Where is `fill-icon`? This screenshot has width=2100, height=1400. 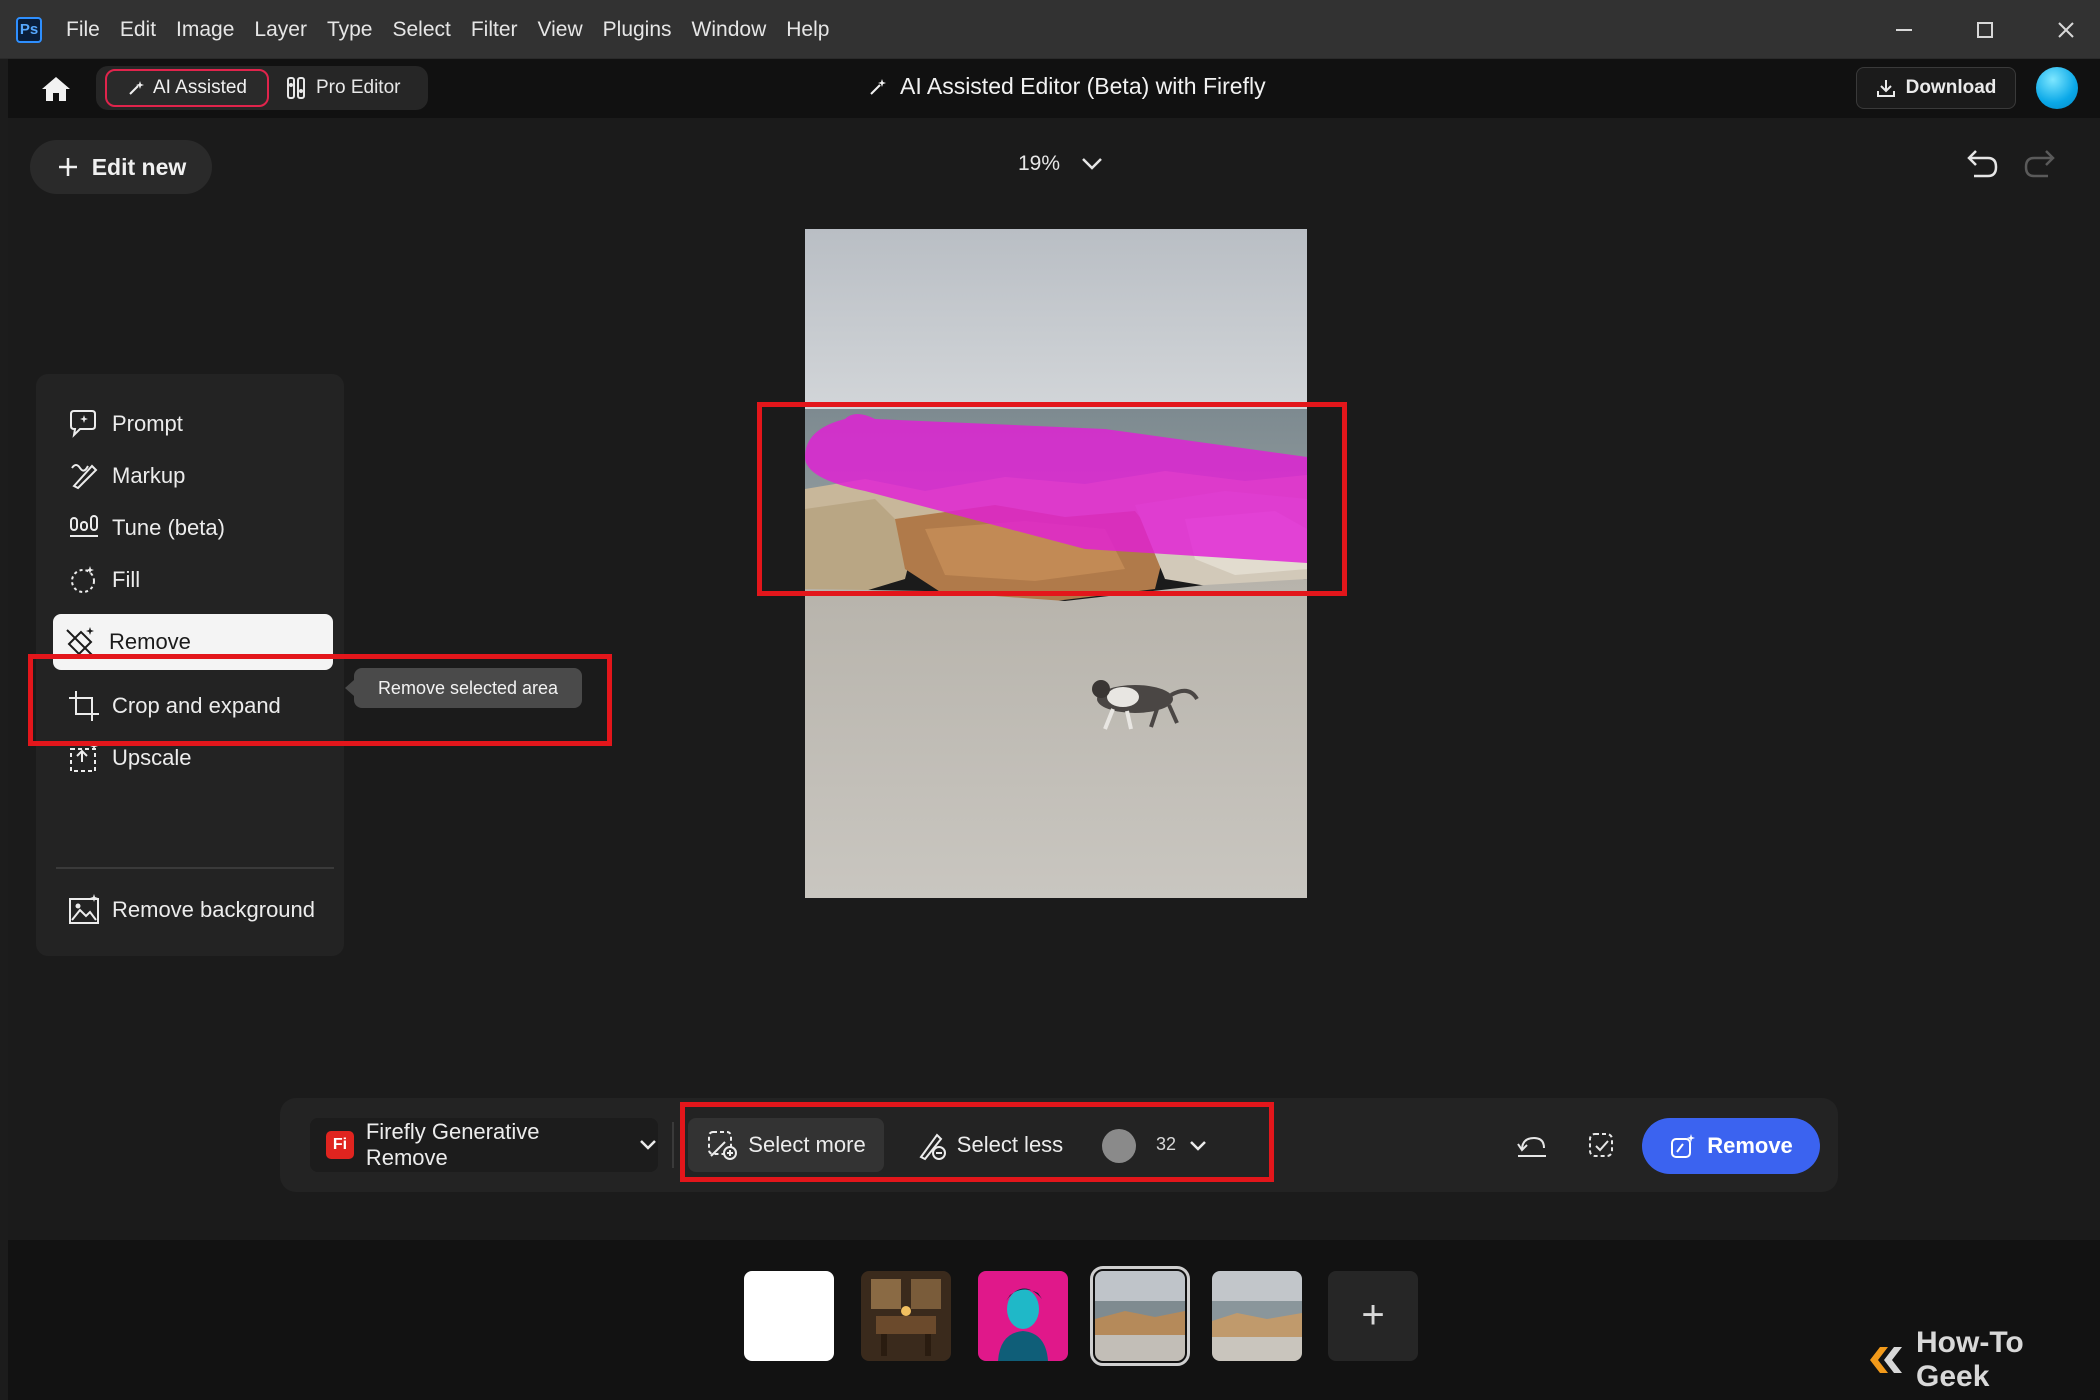 fill-icon is located at coordinates (84, 580).